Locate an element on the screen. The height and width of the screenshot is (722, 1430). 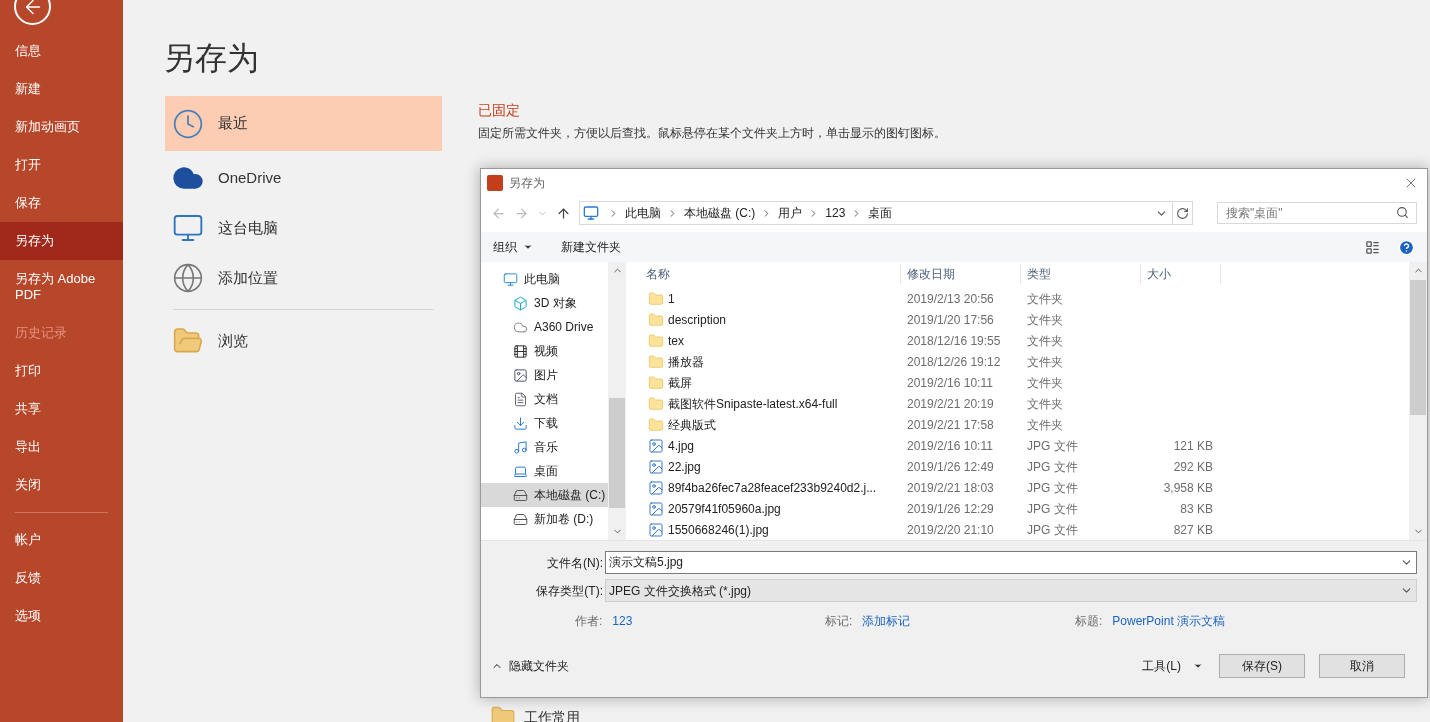
nav-item: 音乐 is located at coordinates (544, 447).